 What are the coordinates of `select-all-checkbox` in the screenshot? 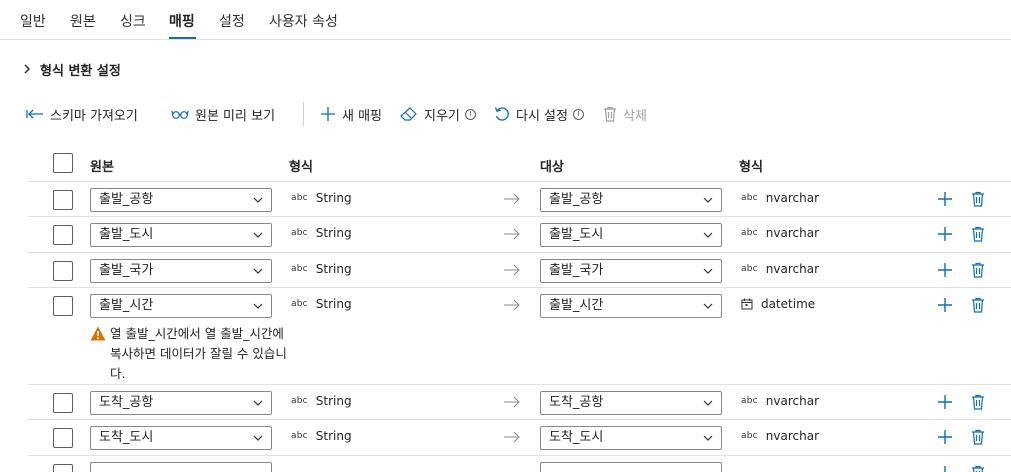 It's located at (63, 163).